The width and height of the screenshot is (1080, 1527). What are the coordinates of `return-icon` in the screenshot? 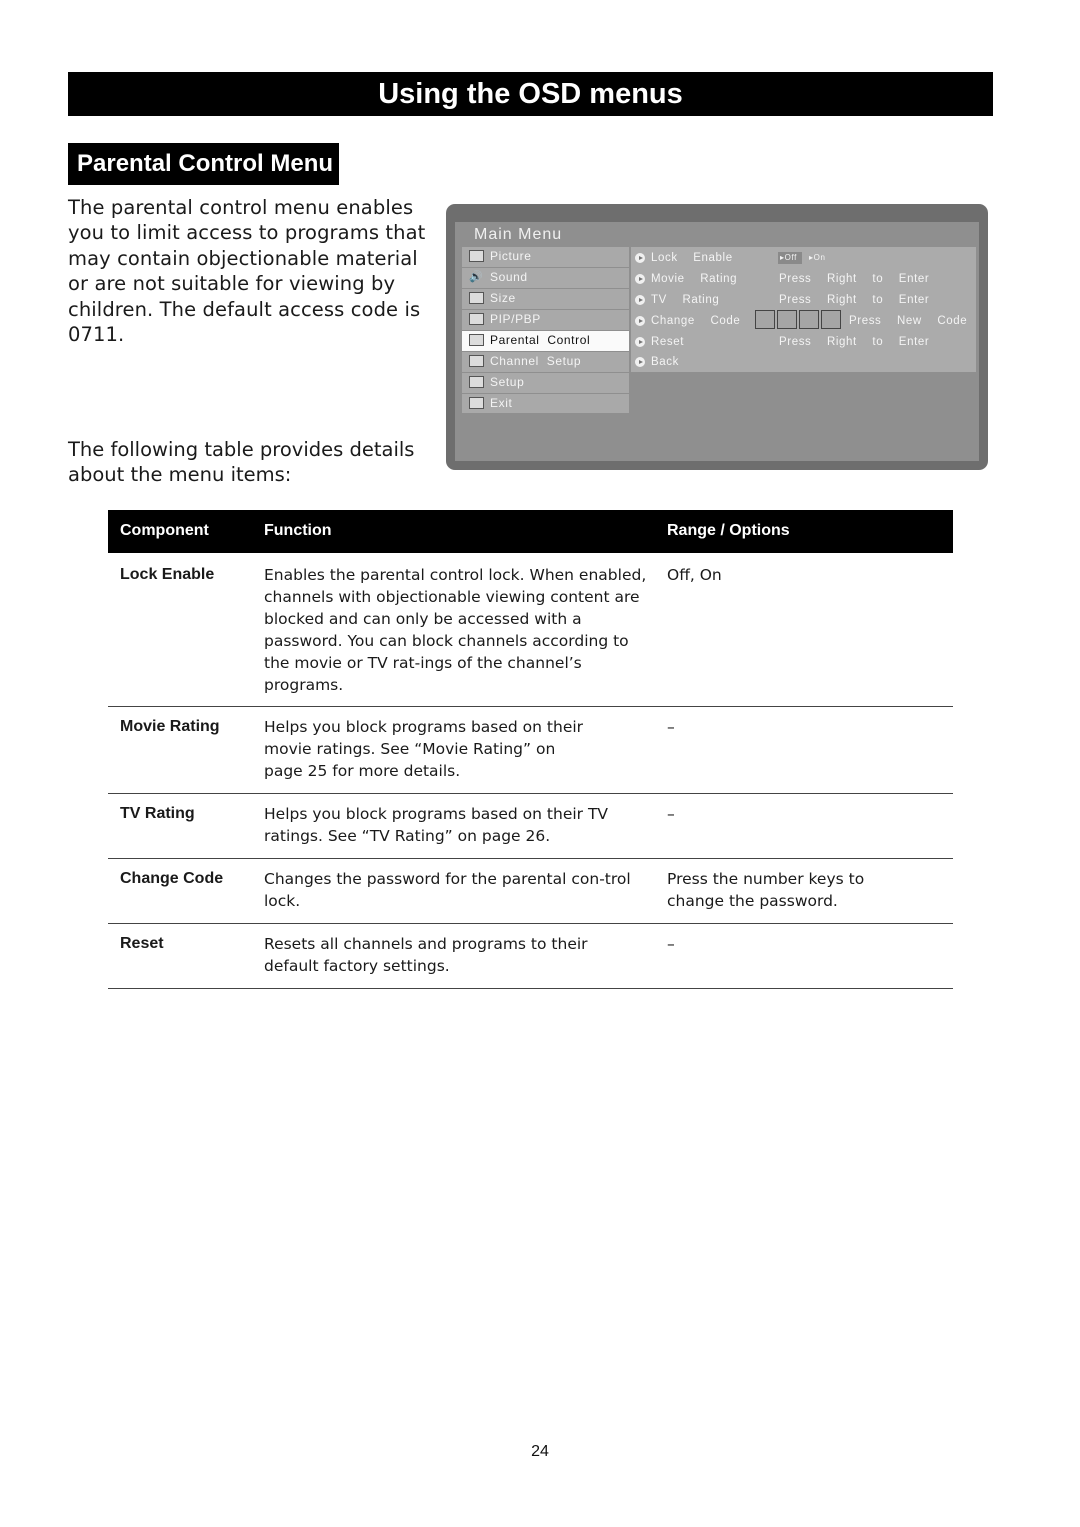 It's located at (476, 402).